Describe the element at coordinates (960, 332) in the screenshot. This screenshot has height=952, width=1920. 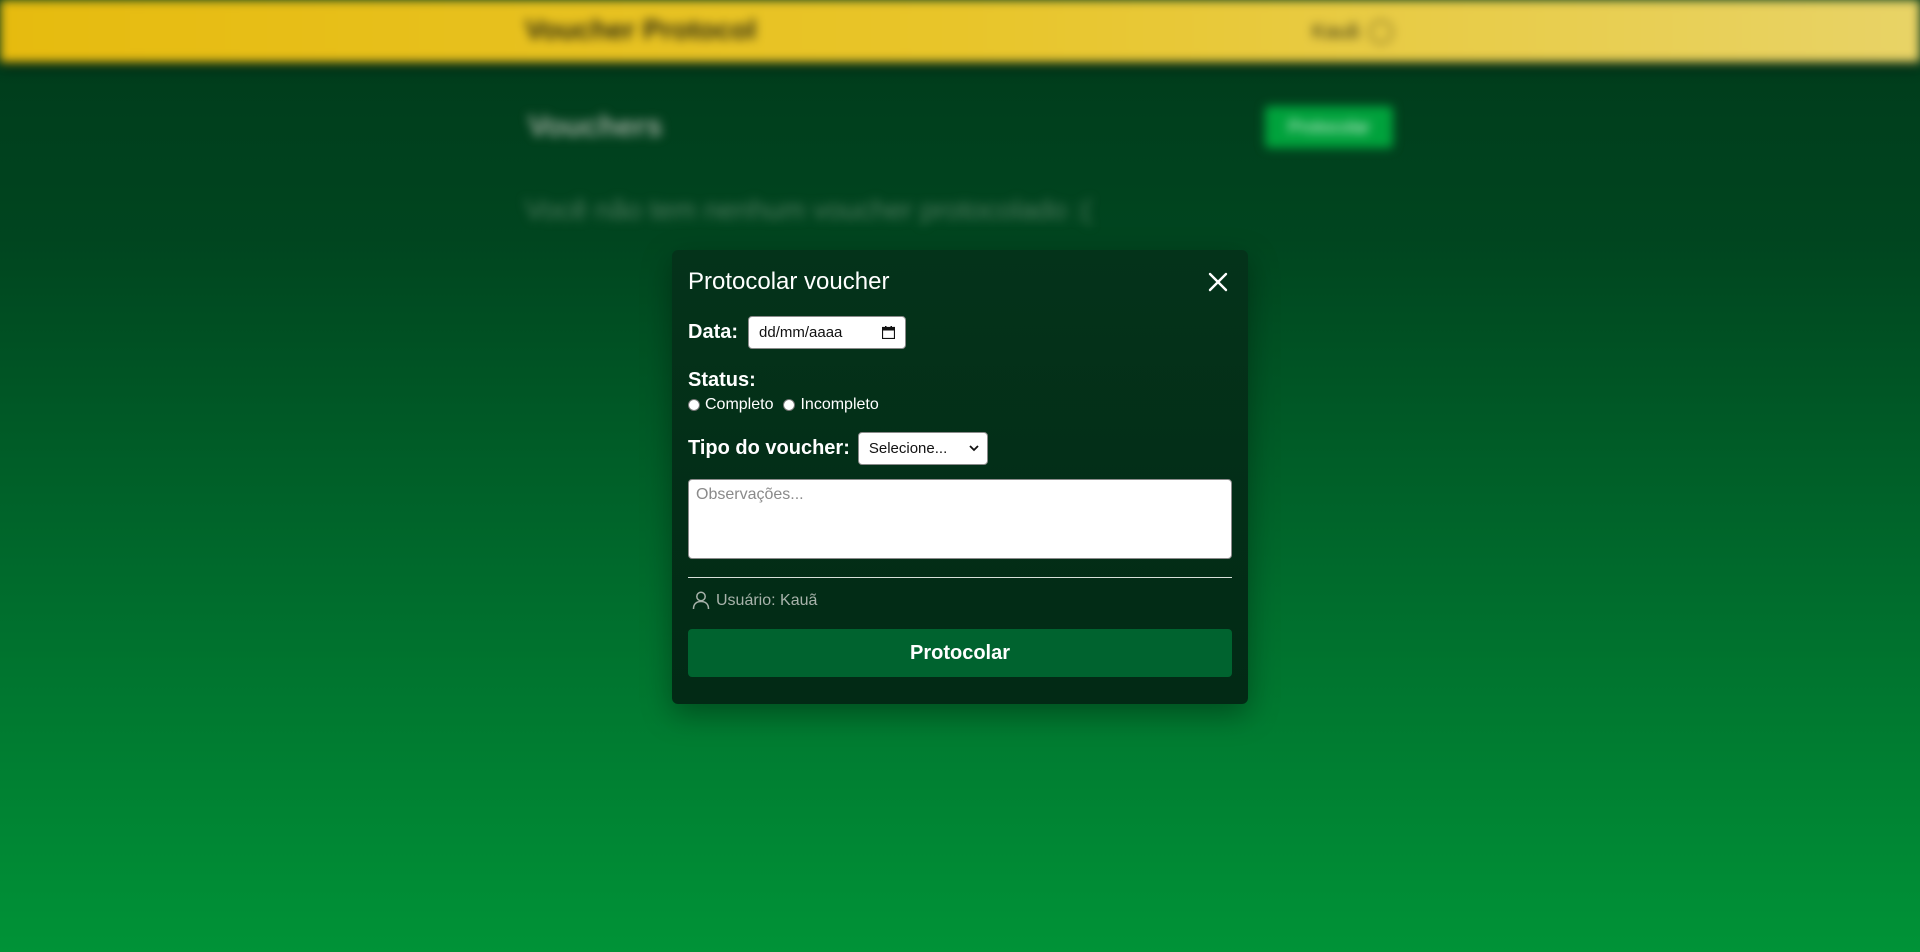
I see `date-row: Data: dd/mm/aaaa` at that location.